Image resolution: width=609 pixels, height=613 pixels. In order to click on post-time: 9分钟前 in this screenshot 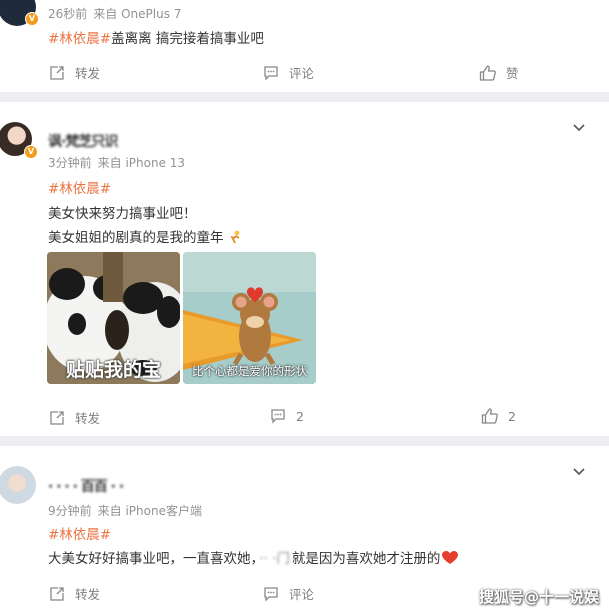, I will do `click(70, 511)`.